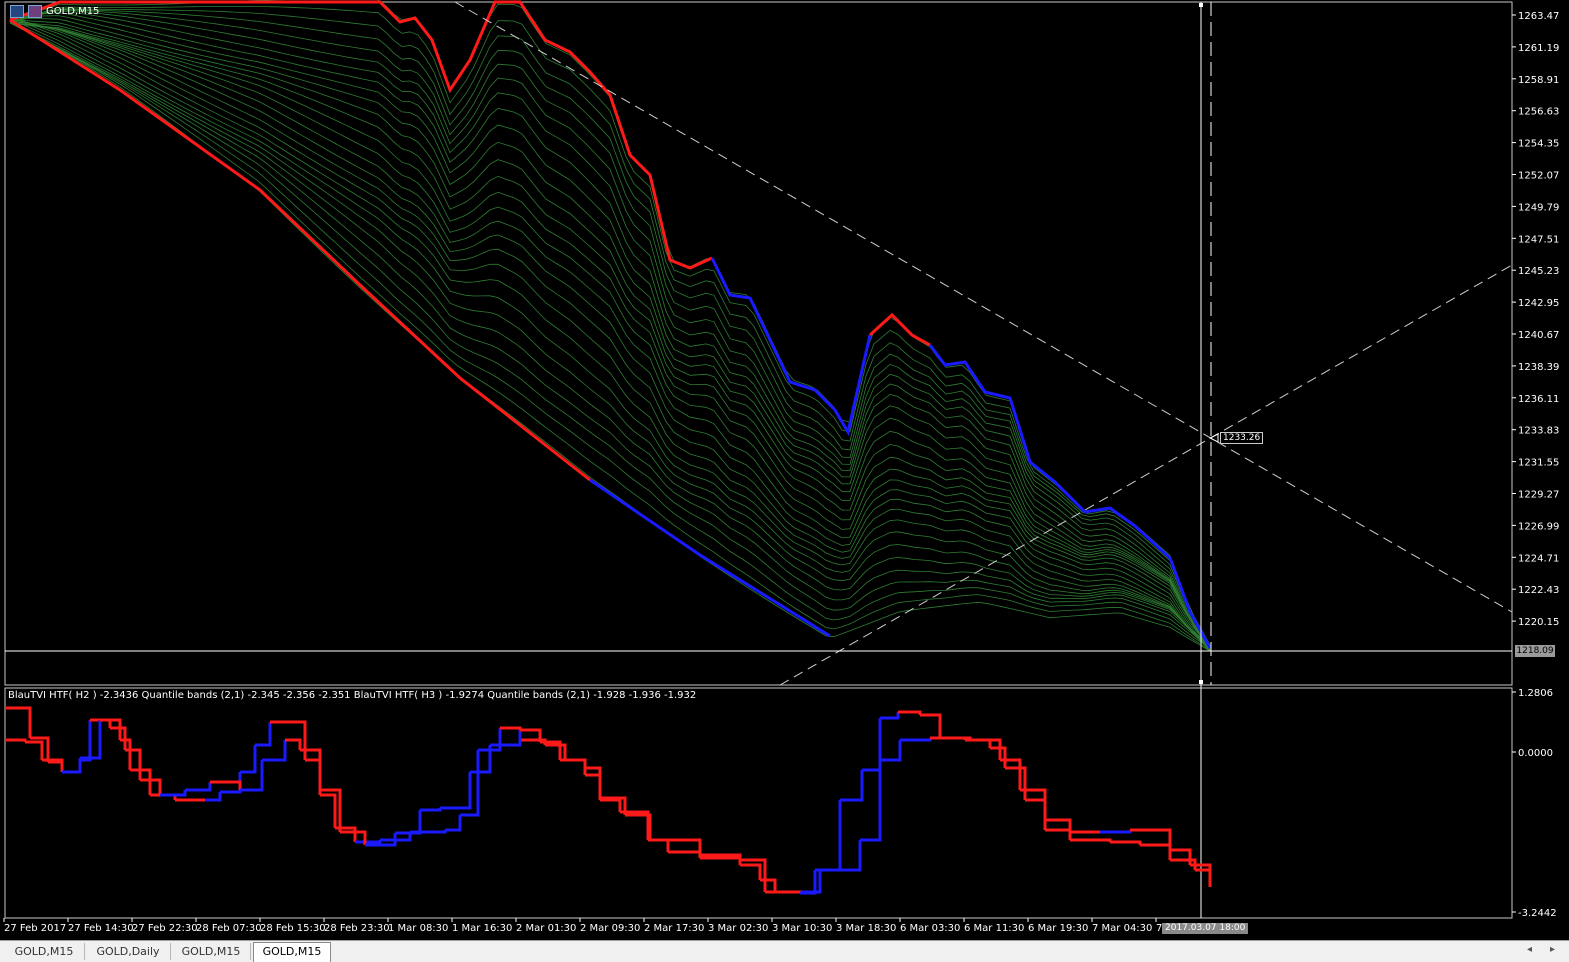  I want to click on chart-window-icon, so click(17, 11).